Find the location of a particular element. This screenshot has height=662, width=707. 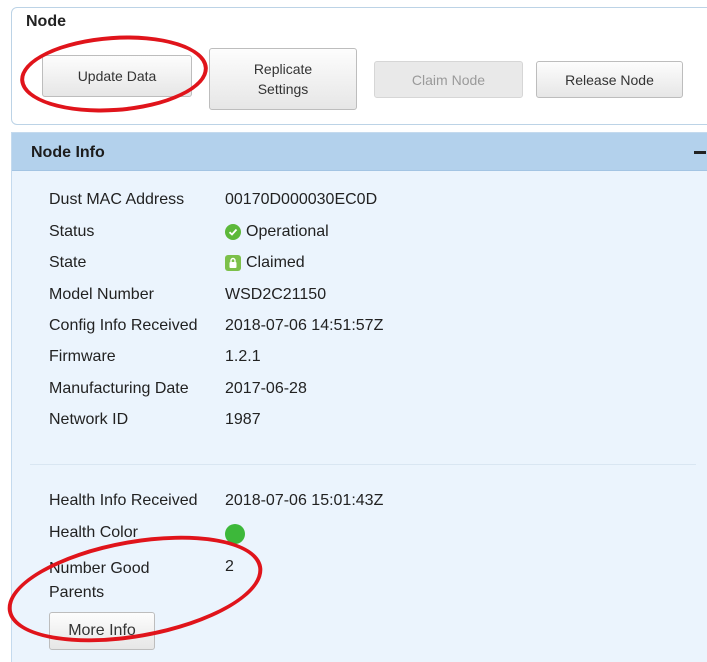

status-text: Operational is located at coordinates (287, 231).